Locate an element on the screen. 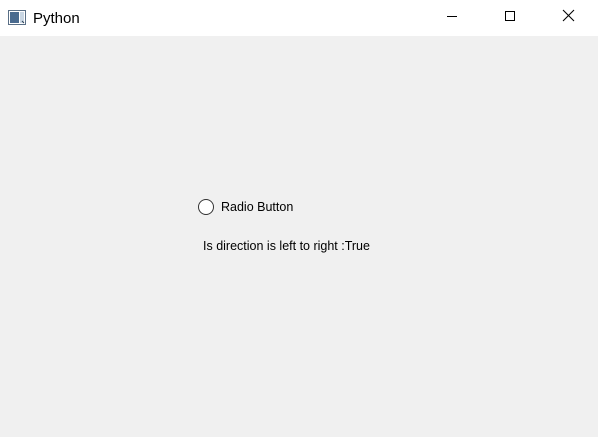 Image resolution: width=598 pixels, height=437 pixels. window-title: Python is located at coordinates (56, 18).